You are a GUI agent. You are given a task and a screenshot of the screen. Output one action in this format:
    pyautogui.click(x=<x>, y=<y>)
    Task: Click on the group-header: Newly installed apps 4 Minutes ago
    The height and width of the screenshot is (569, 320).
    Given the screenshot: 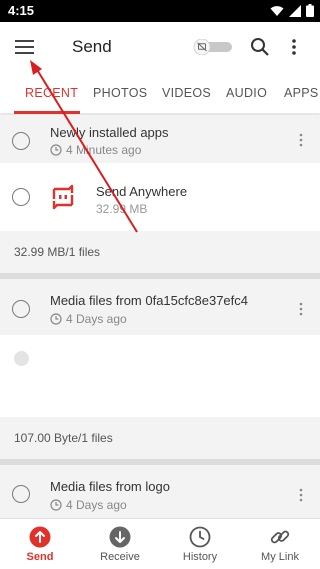 What is the action you would take?
    pyautogui.click(x=160, y=139)
    